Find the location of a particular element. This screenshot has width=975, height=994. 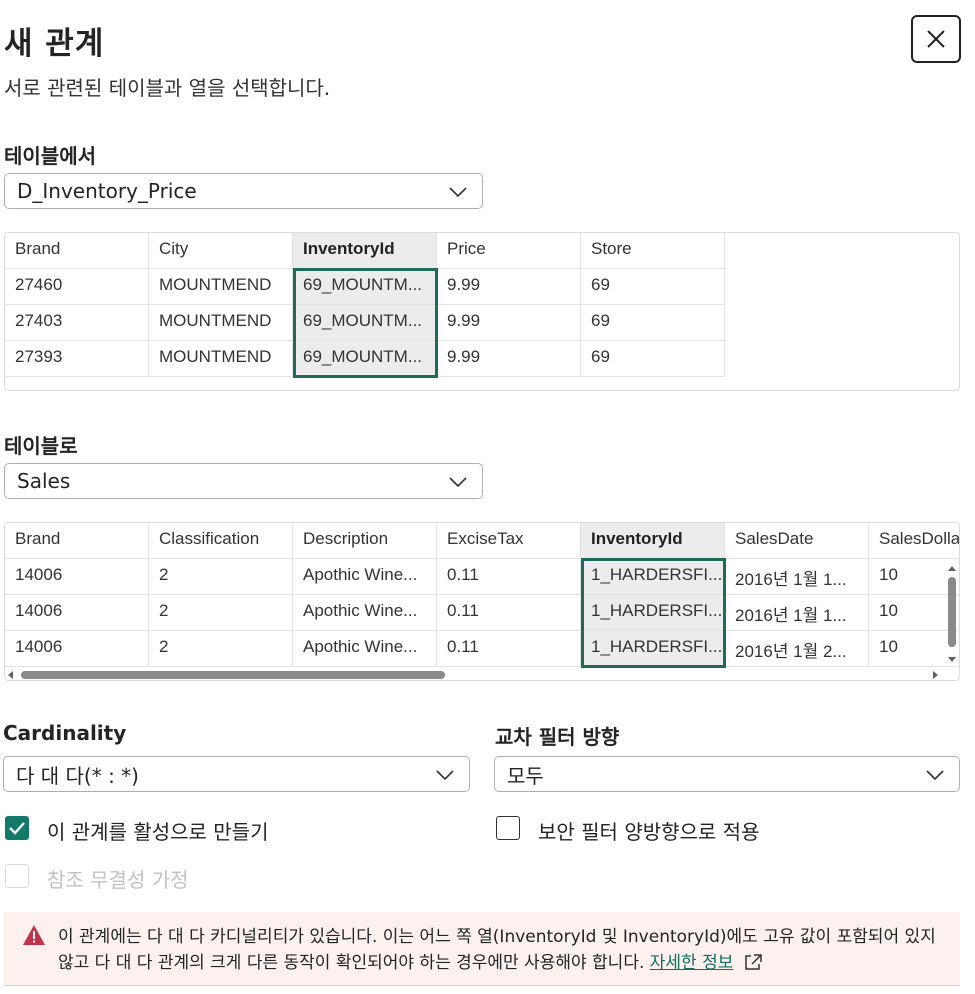

from-table-row: 27460 MOUNTMEND 69_MOUNTM... 9.99 69 is located at coordinates (365, 287).